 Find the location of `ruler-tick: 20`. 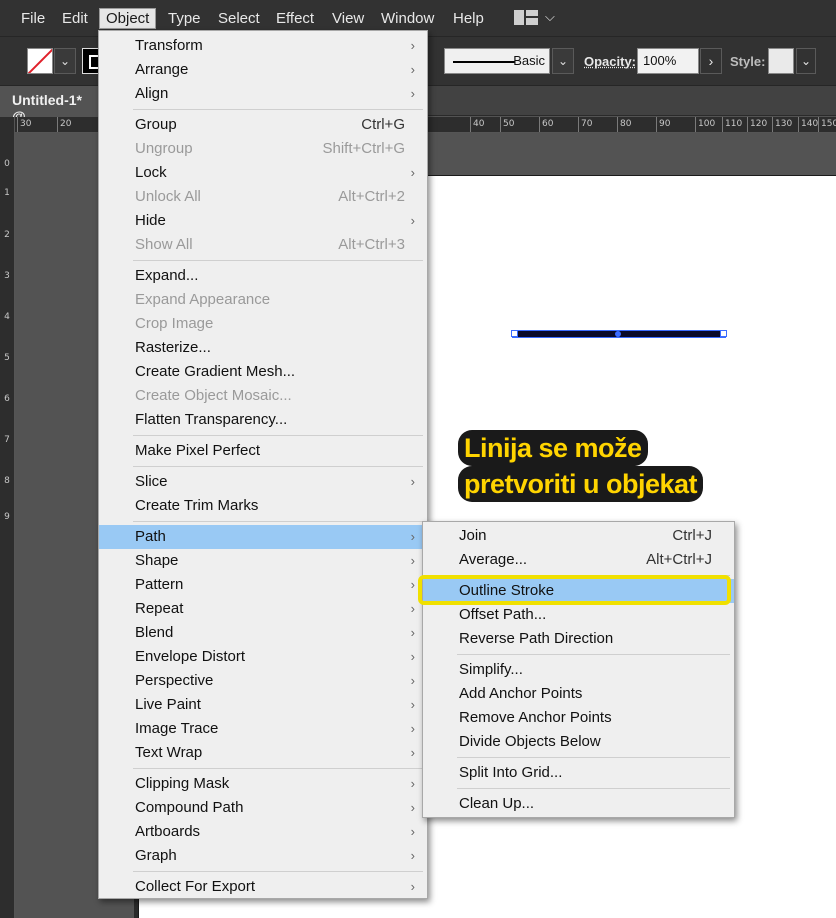

ruler-tick: 20 is located at coordinates (64, 124).